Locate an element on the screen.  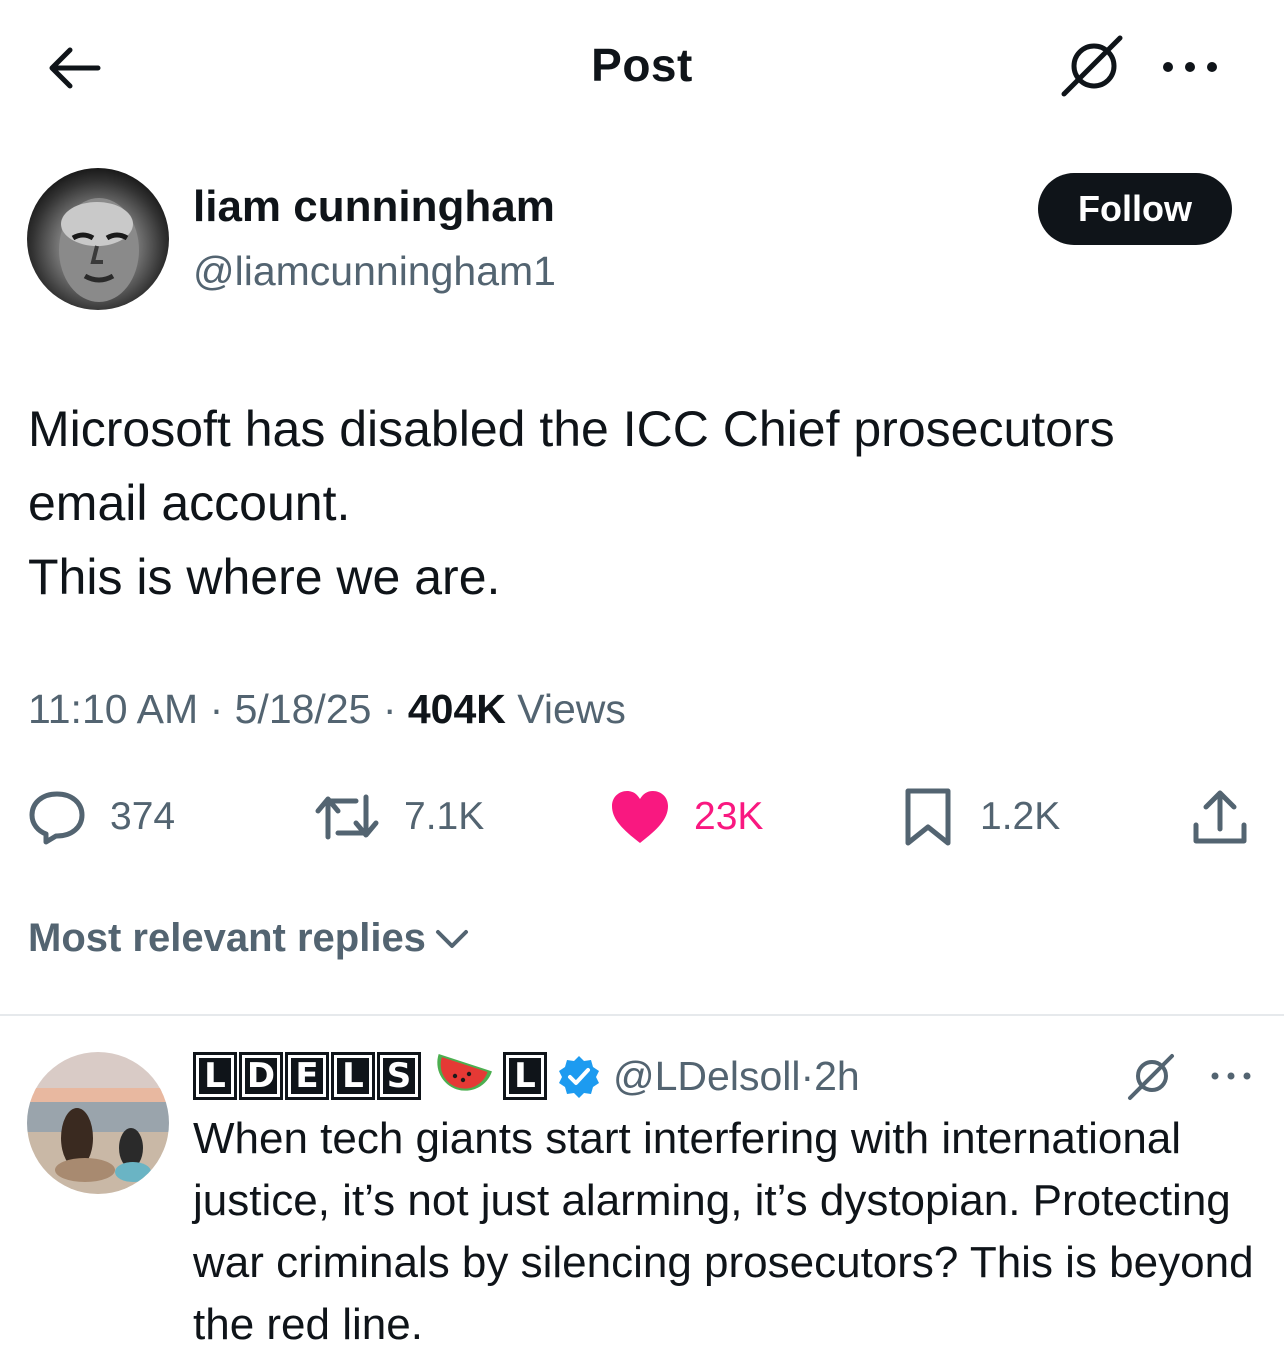
reply-button: 374 is located at coordinates (100, 817).